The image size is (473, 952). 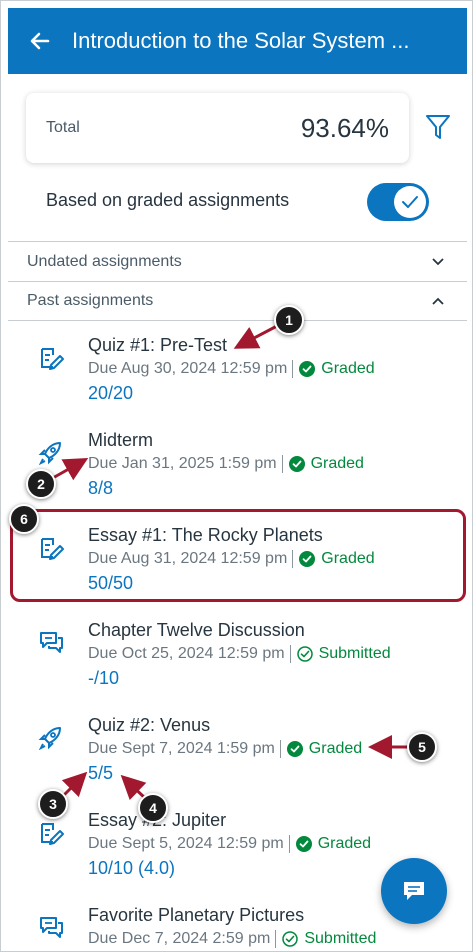 What do you see at coordinates (101, 773) in the screenshot?
I see `assignment-score: 5/5` at bounding box center [101, 773].